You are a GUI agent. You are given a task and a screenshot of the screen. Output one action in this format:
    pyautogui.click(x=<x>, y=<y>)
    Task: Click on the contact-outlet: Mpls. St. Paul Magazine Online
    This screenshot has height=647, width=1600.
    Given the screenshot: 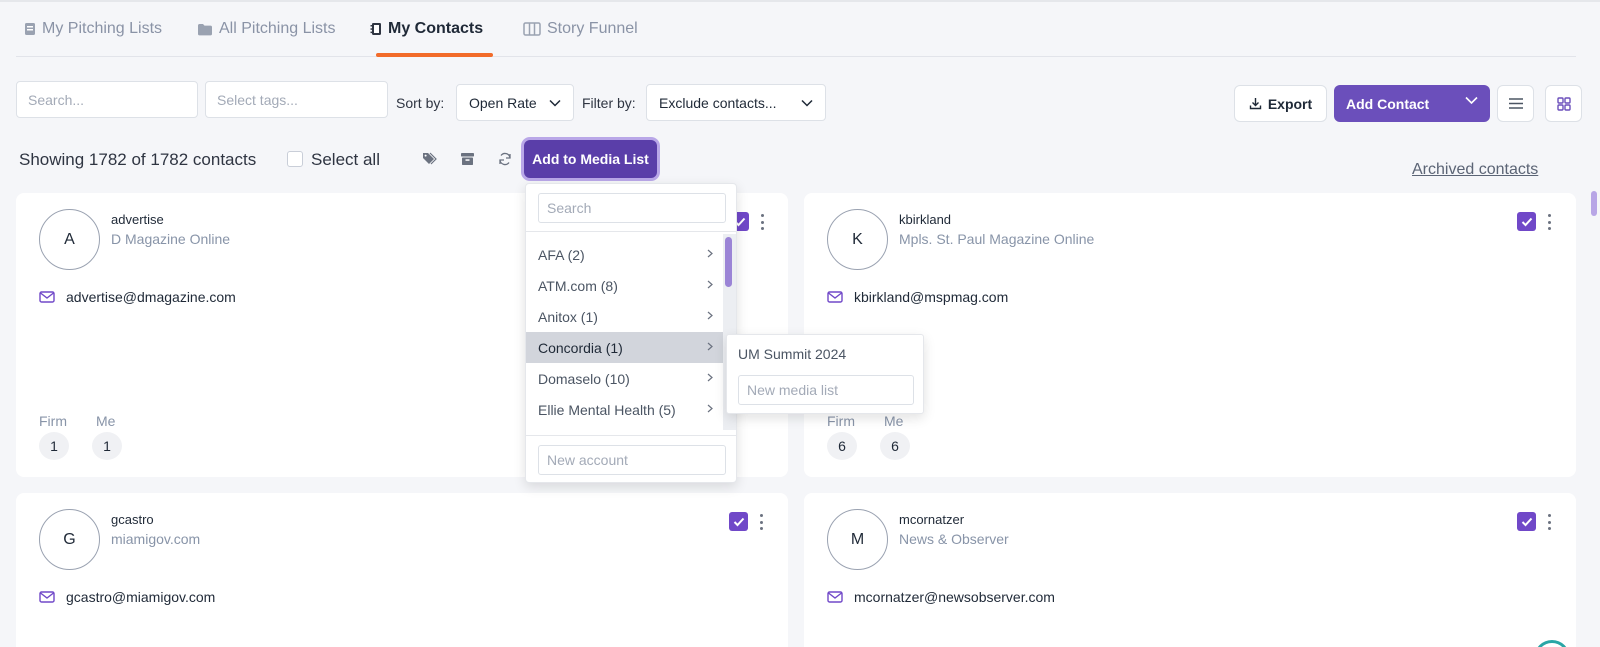 What is the action you would take?
    pyautogui.click(x=997, y=239)
    